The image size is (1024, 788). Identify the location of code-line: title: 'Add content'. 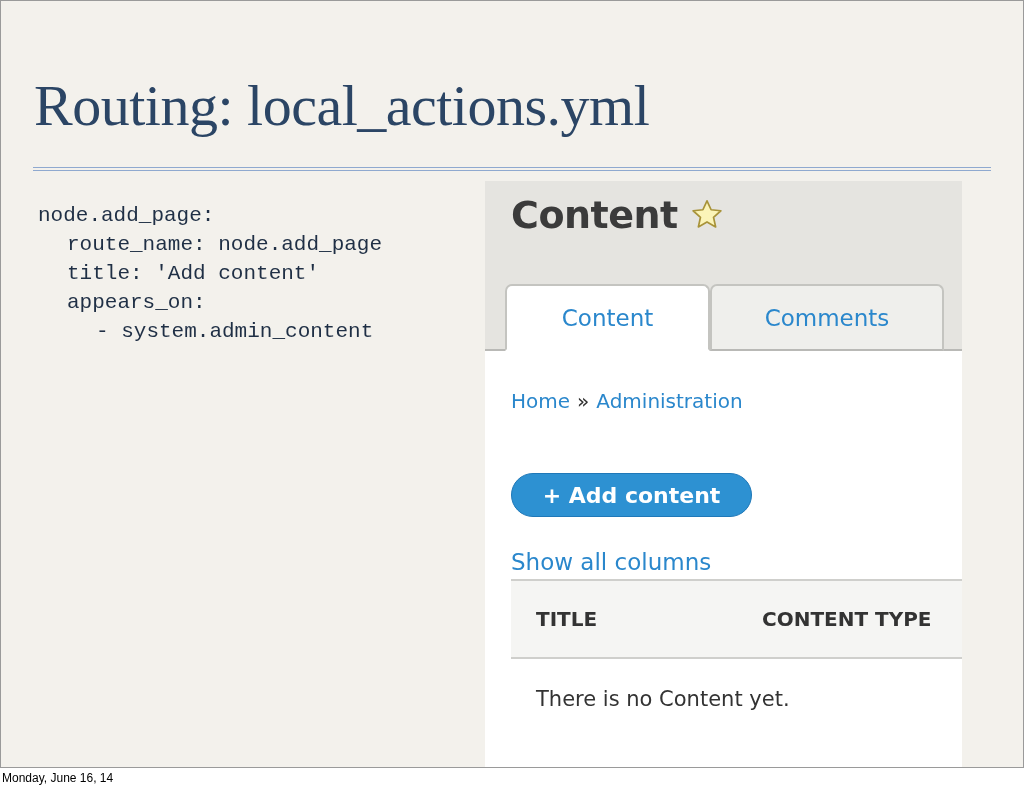
(193, 274).